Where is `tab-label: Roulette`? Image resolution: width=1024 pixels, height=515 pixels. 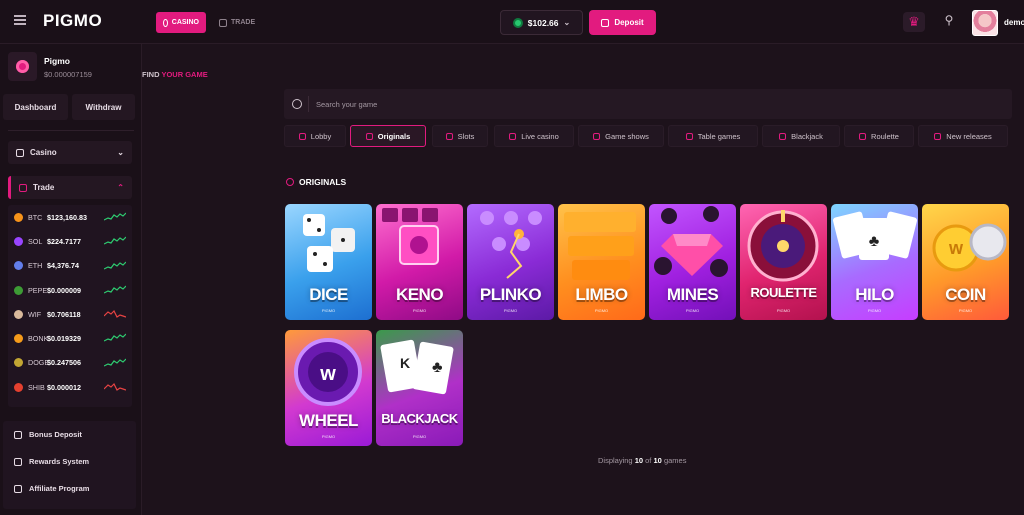 tab-label: Roulette is located at coordinates (885, 136).